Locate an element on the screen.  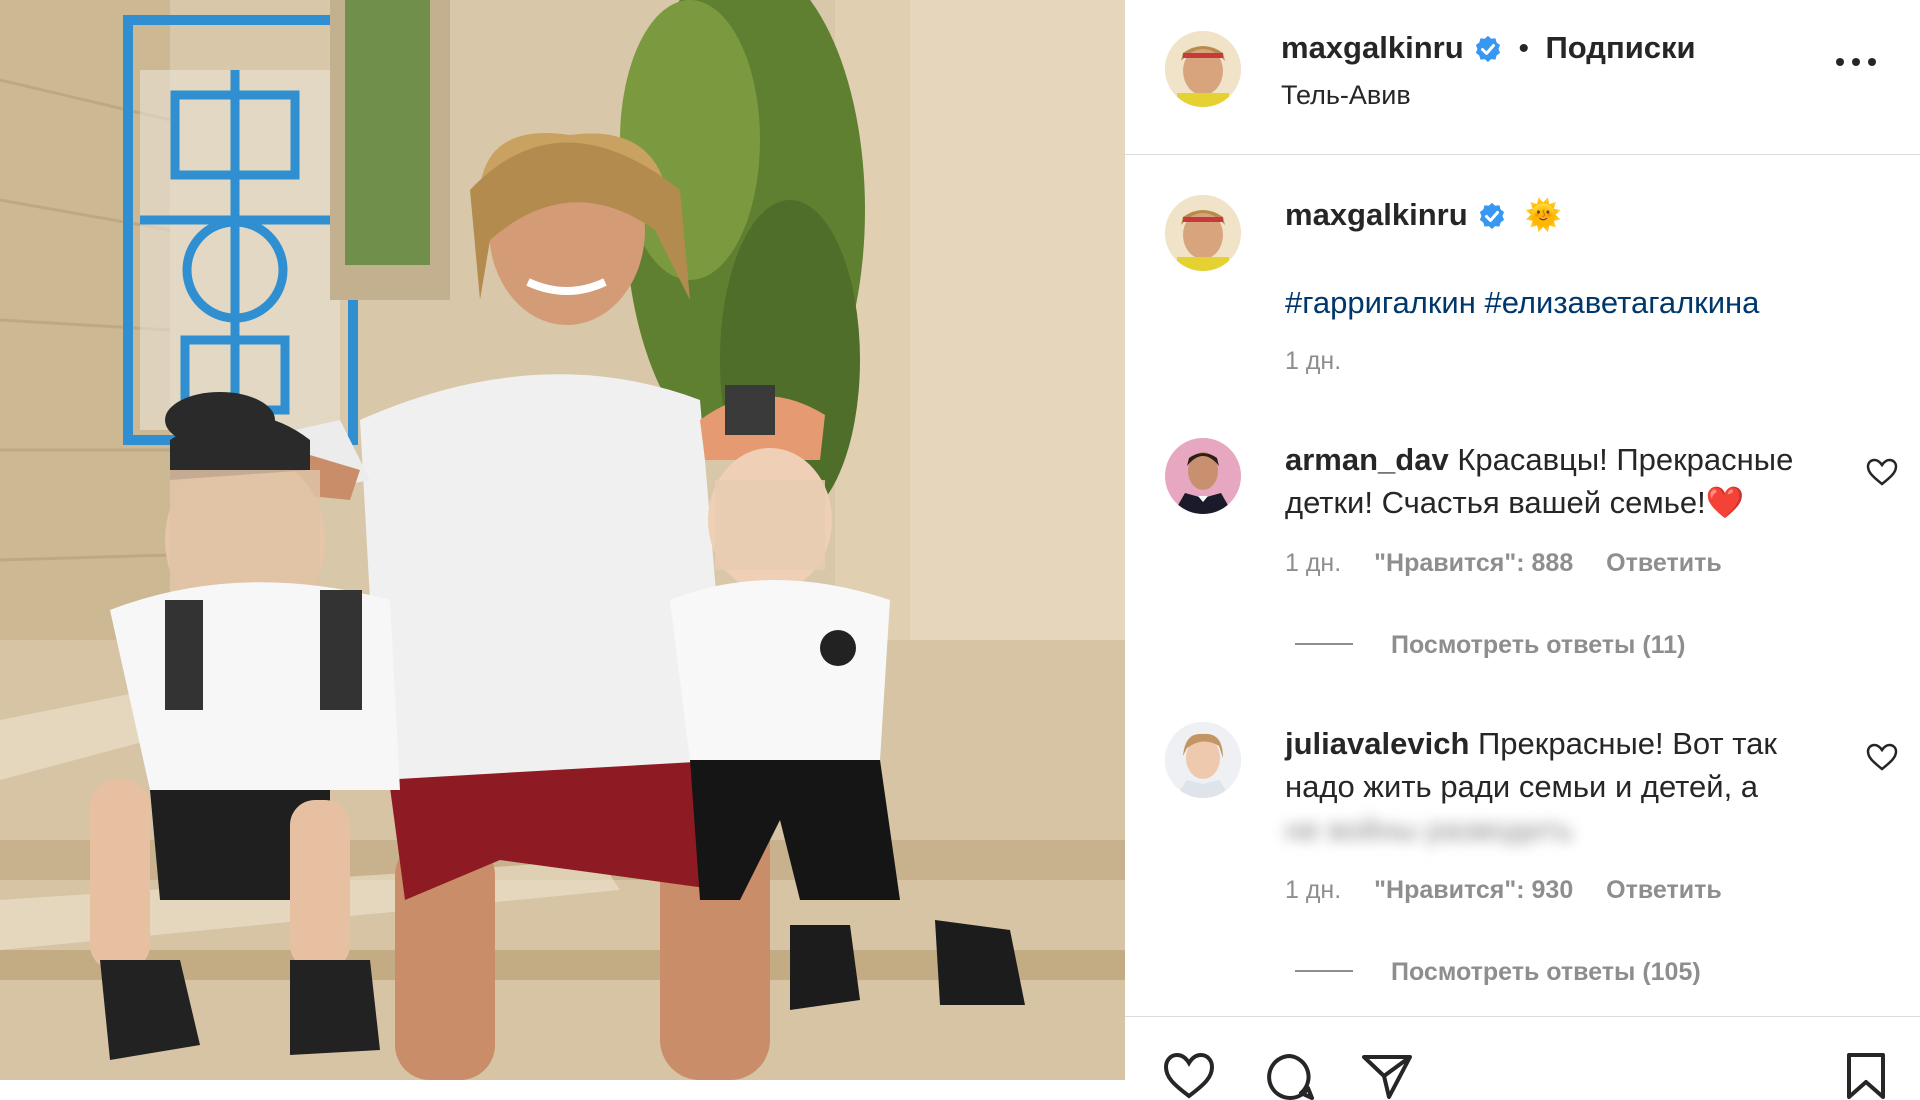
view-replies-button: Посмотреть ответы (105) is located at coordinates (1498, 972).